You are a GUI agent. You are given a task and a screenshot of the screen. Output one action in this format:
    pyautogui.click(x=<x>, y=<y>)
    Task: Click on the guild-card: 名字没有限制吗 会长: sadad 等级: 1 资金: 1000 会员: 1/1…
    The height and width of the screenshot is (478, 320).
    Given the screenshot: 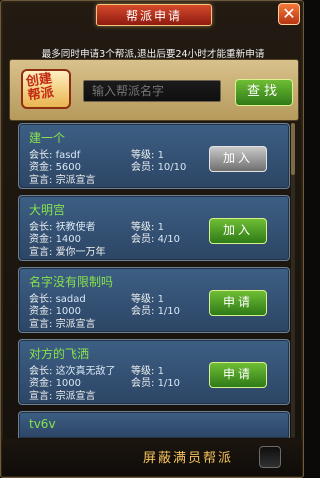 What is the action you would take?
    pyautogui.click(x=154, y=300)
    